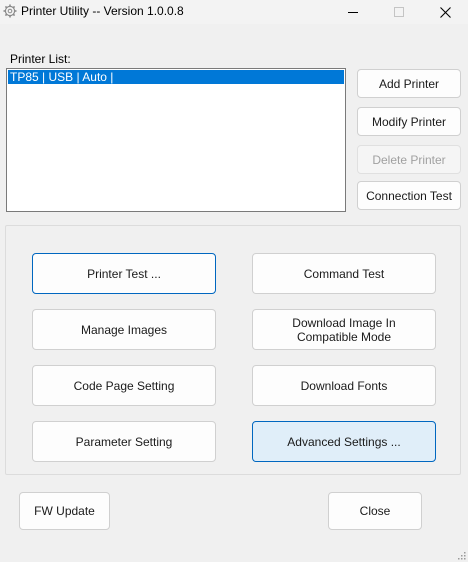  What do you see at coordinates (409, 121) in the screenshot?
I see `modify-printer-button: Modify Printer` at bounding box center [409, 121].